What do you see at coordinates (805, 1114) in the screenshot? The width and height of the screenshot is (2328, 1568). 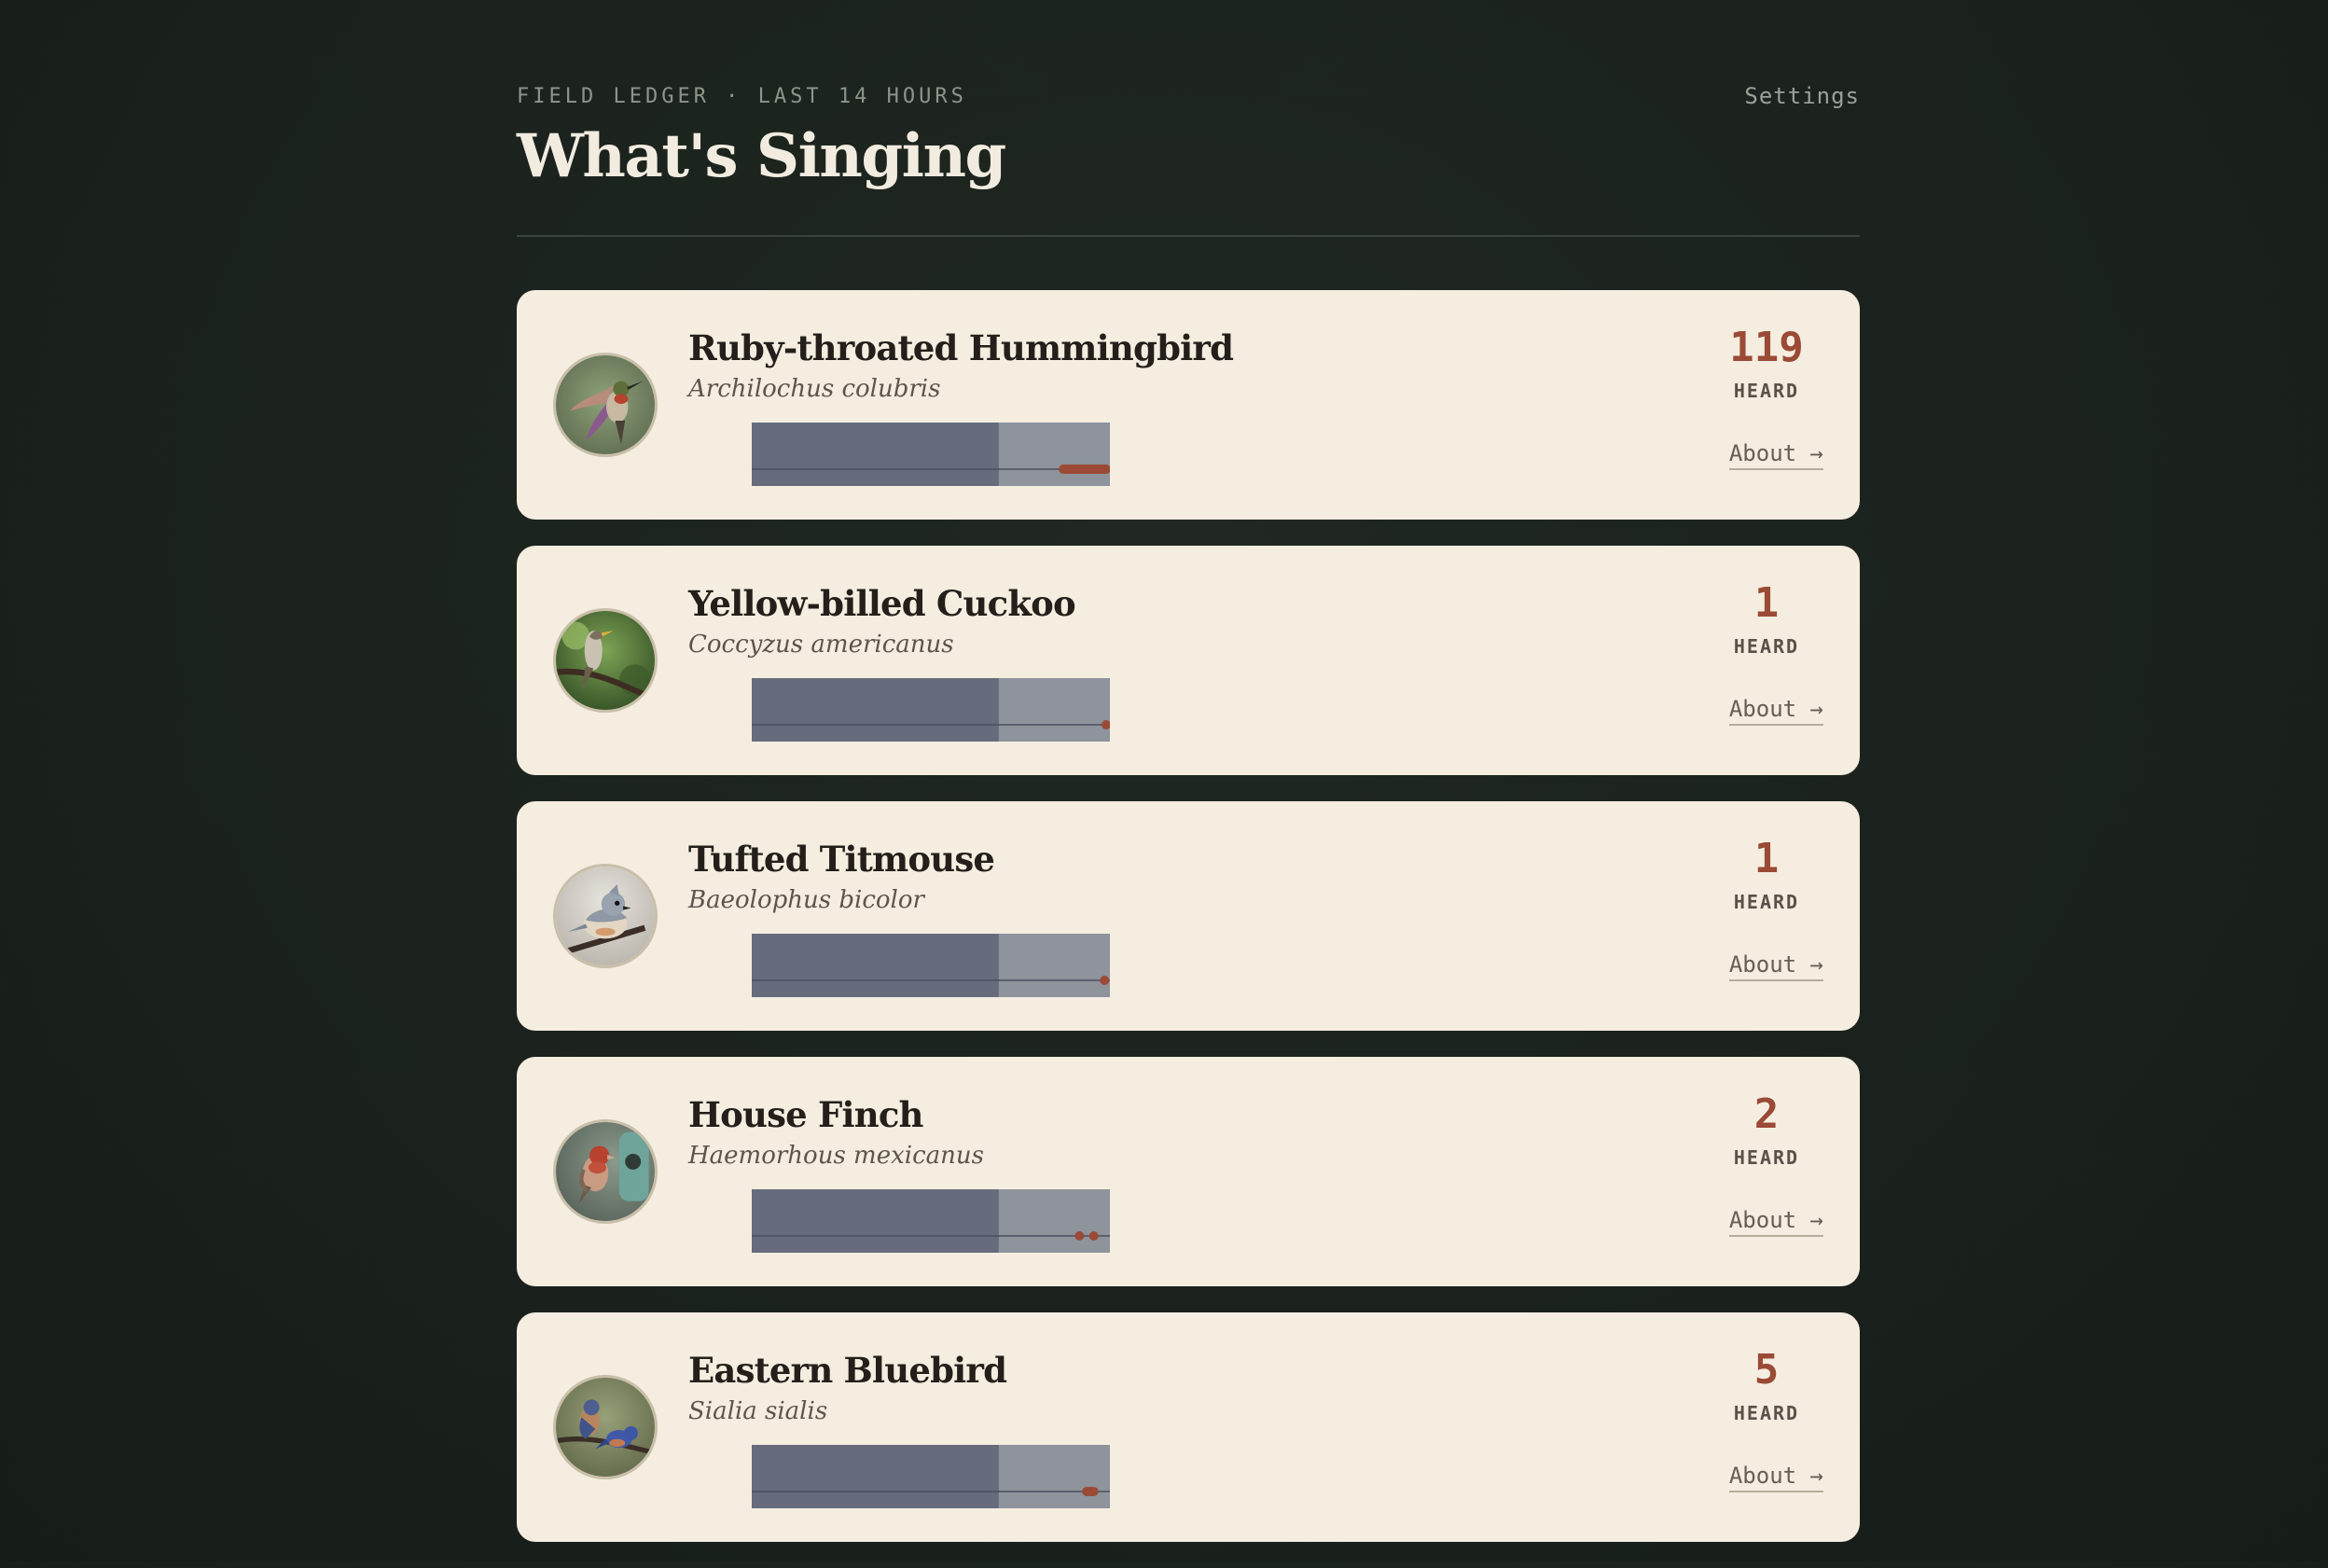 I see `common-name: House Finch` at bounding box center [805, 1114].